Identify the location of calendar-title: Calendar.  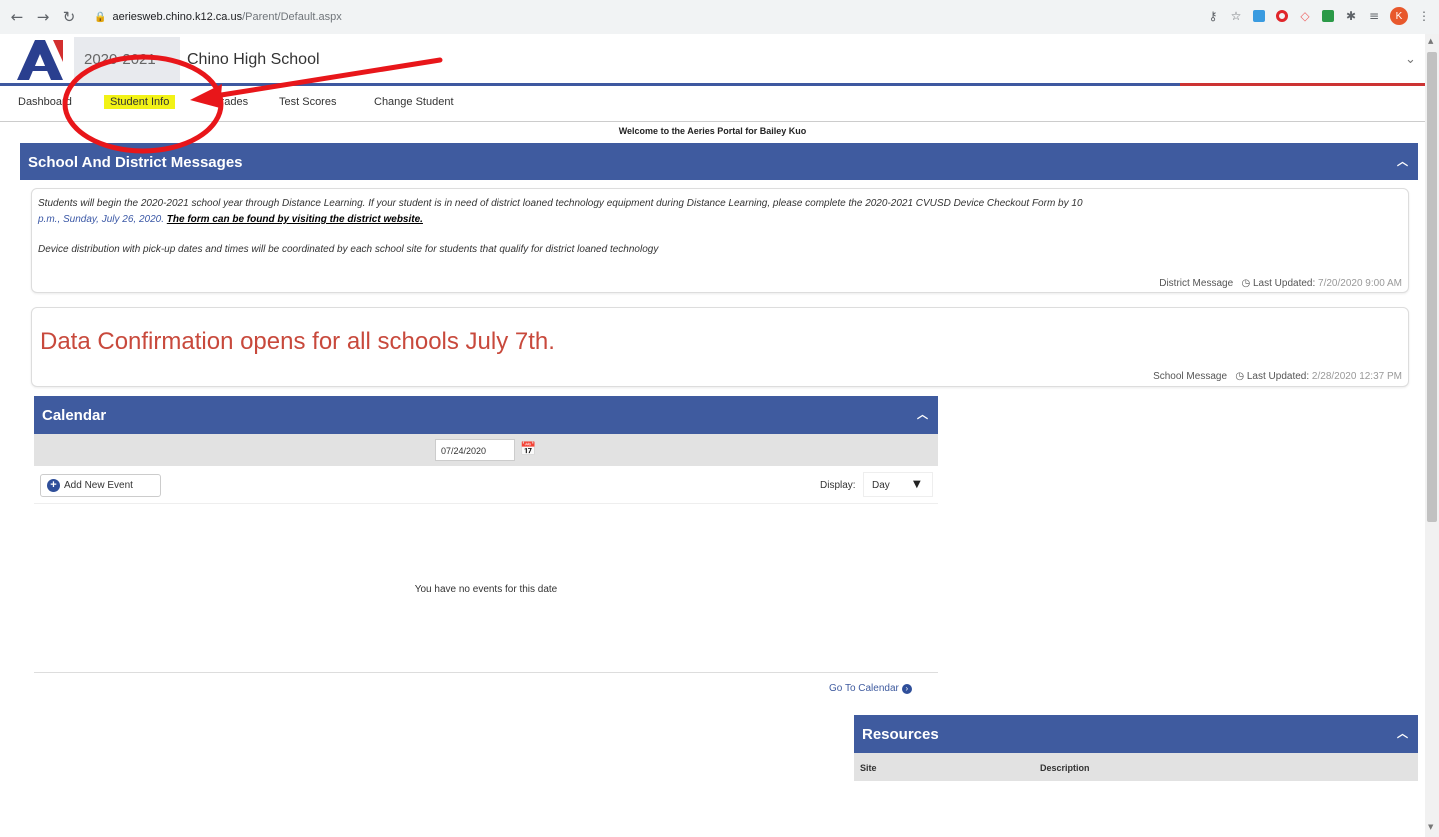
(74, 415).